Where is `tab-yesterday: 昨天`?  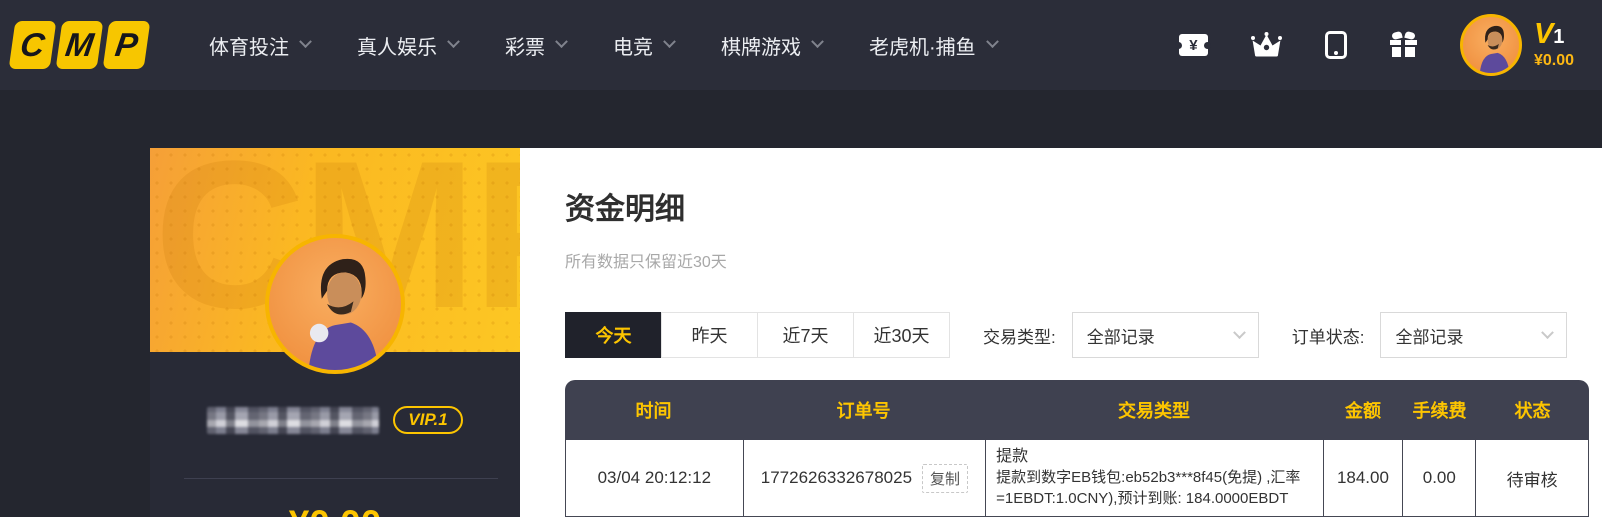
tab-yesterday: 昨天 is located at coordinates (709, 335).